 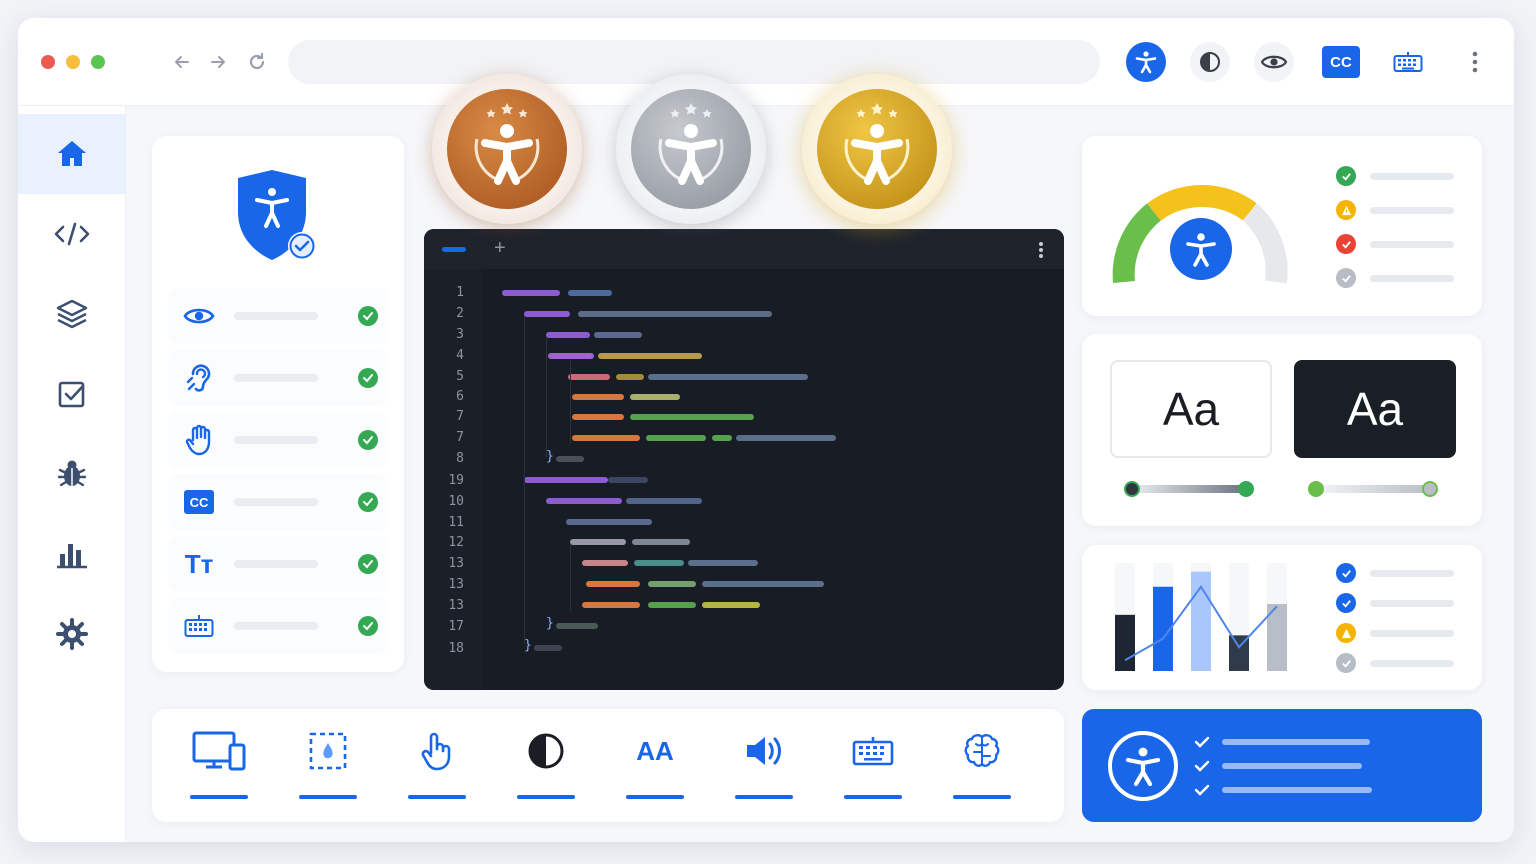 What do you see at coordinates (1274, 62) in the screenshot?
I see `eye-icon` at bounding box center [1274, 62].